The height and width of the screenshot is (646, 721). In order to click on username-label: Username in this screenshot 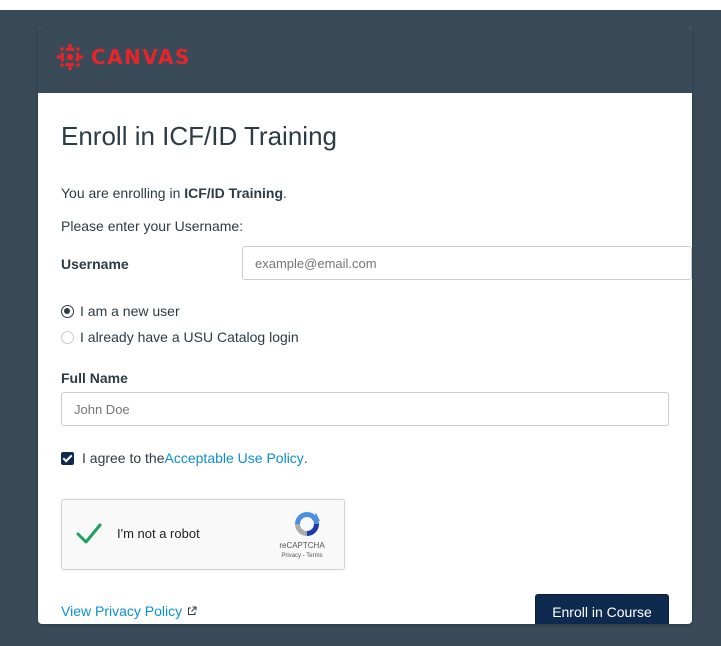, I will do `click(95, 264)`.